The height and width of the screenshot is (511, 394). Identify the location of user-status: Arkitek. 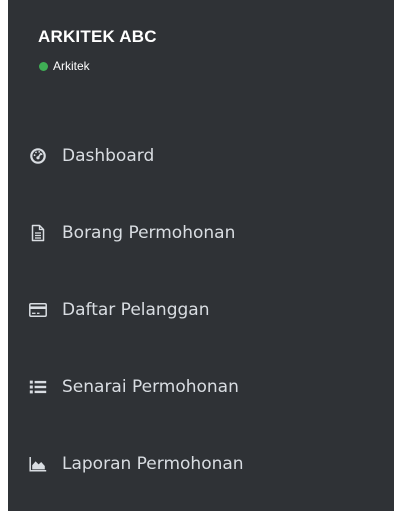
(97, 66).